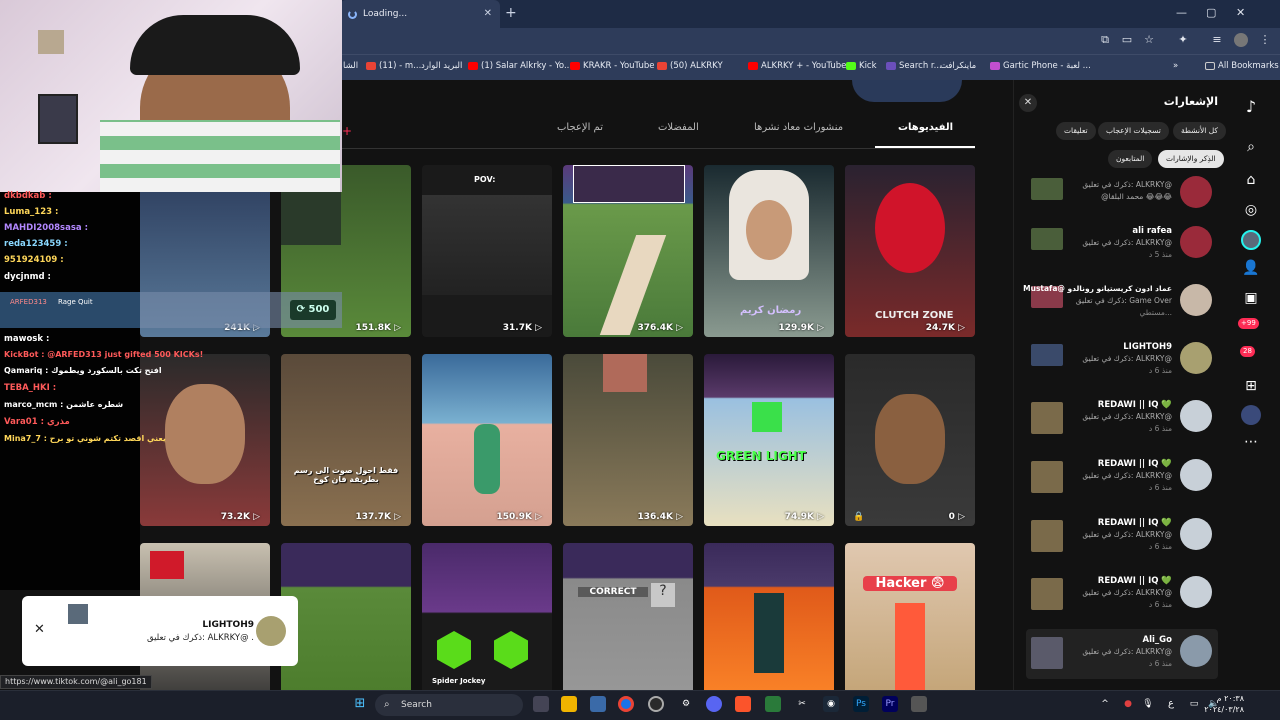 This screenshot has height=720, width=1280. I want to click on capcut-icon: ✂, so click(802, 704).